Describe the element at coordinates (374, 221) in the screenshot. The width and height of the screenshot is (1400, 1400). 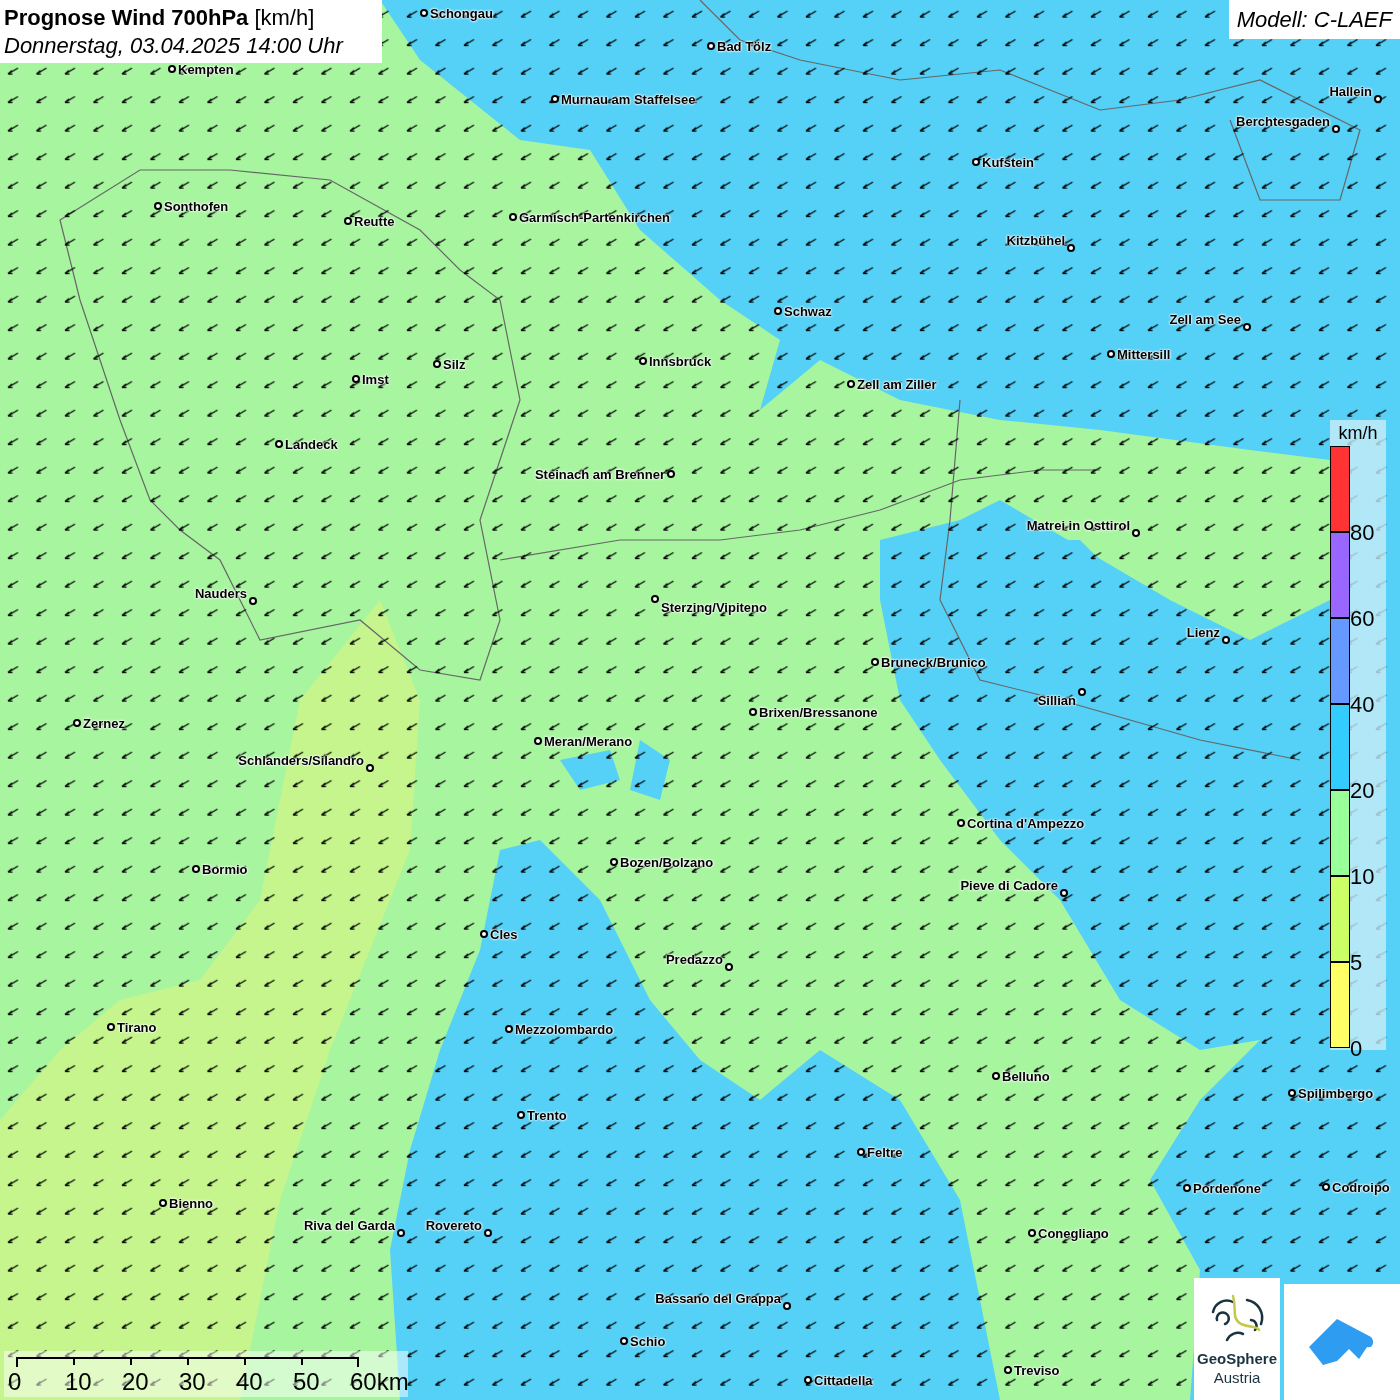
I see `city-label: Reutte` at that location.